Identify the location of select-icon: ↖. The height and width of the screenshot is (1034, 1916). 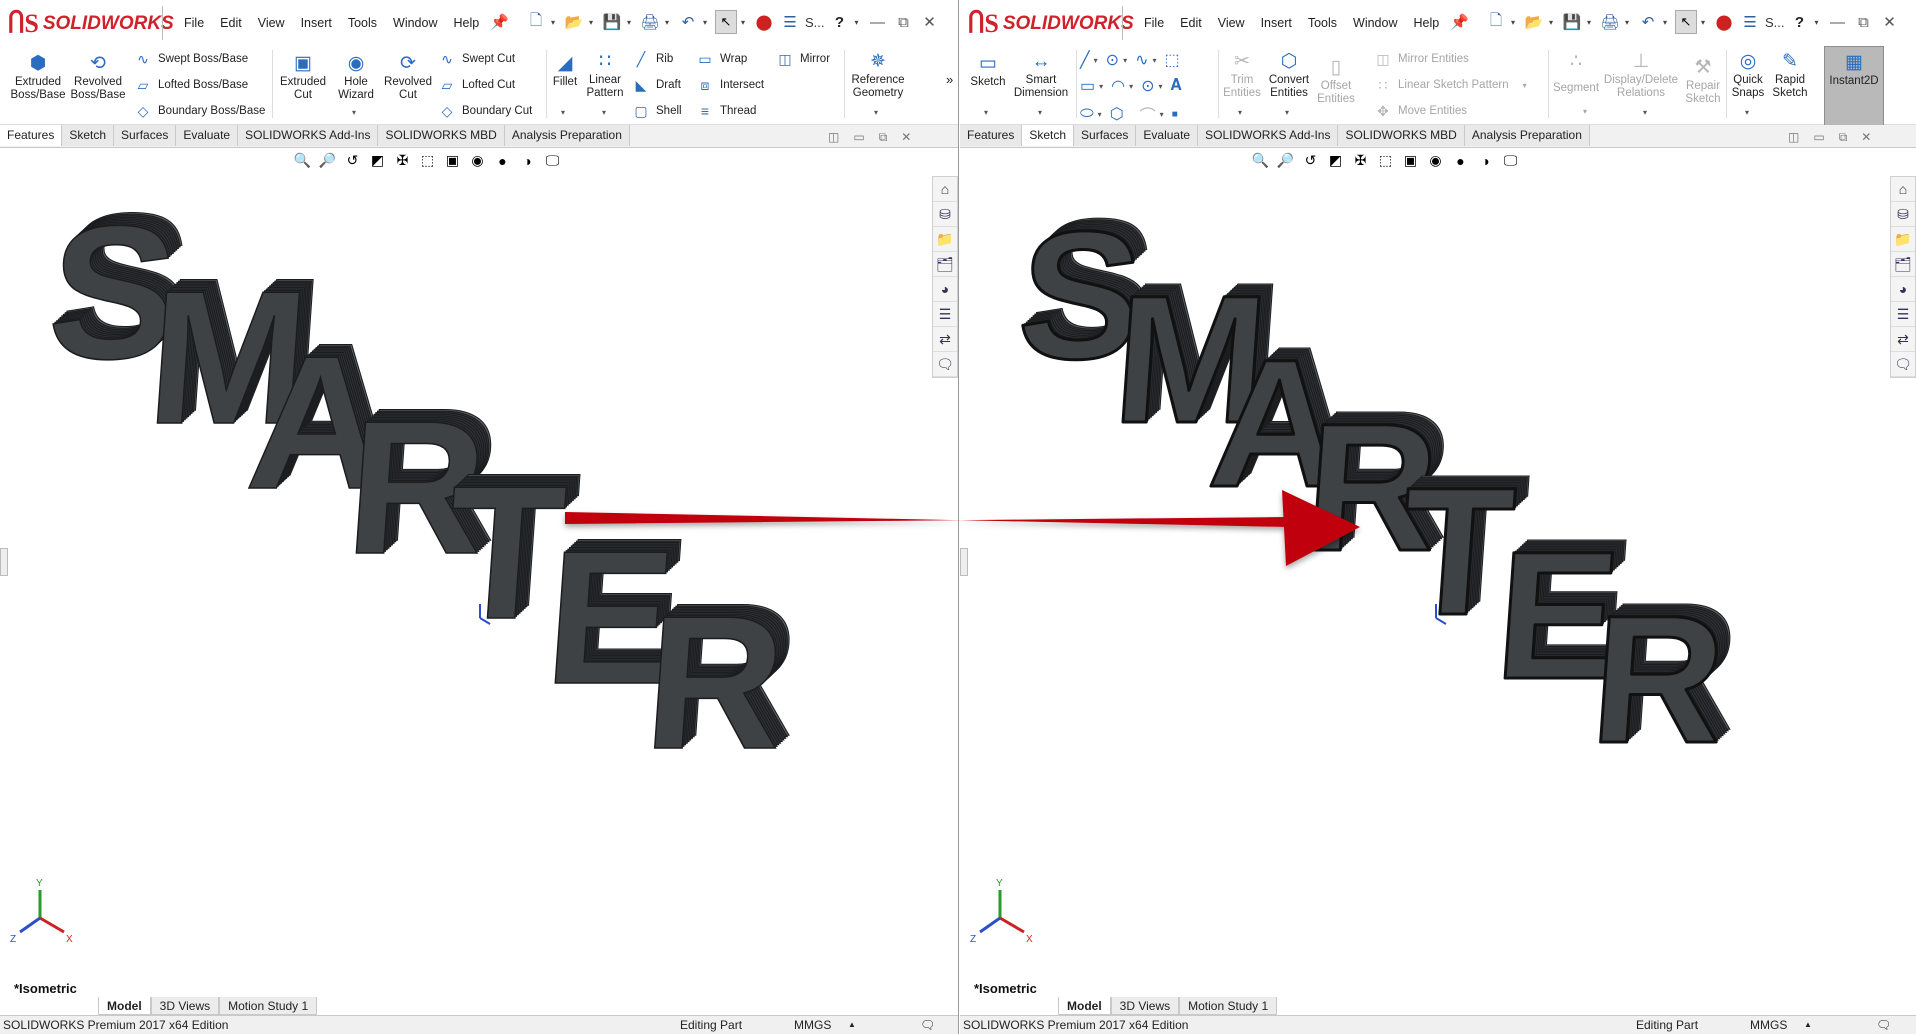
(726, 22).